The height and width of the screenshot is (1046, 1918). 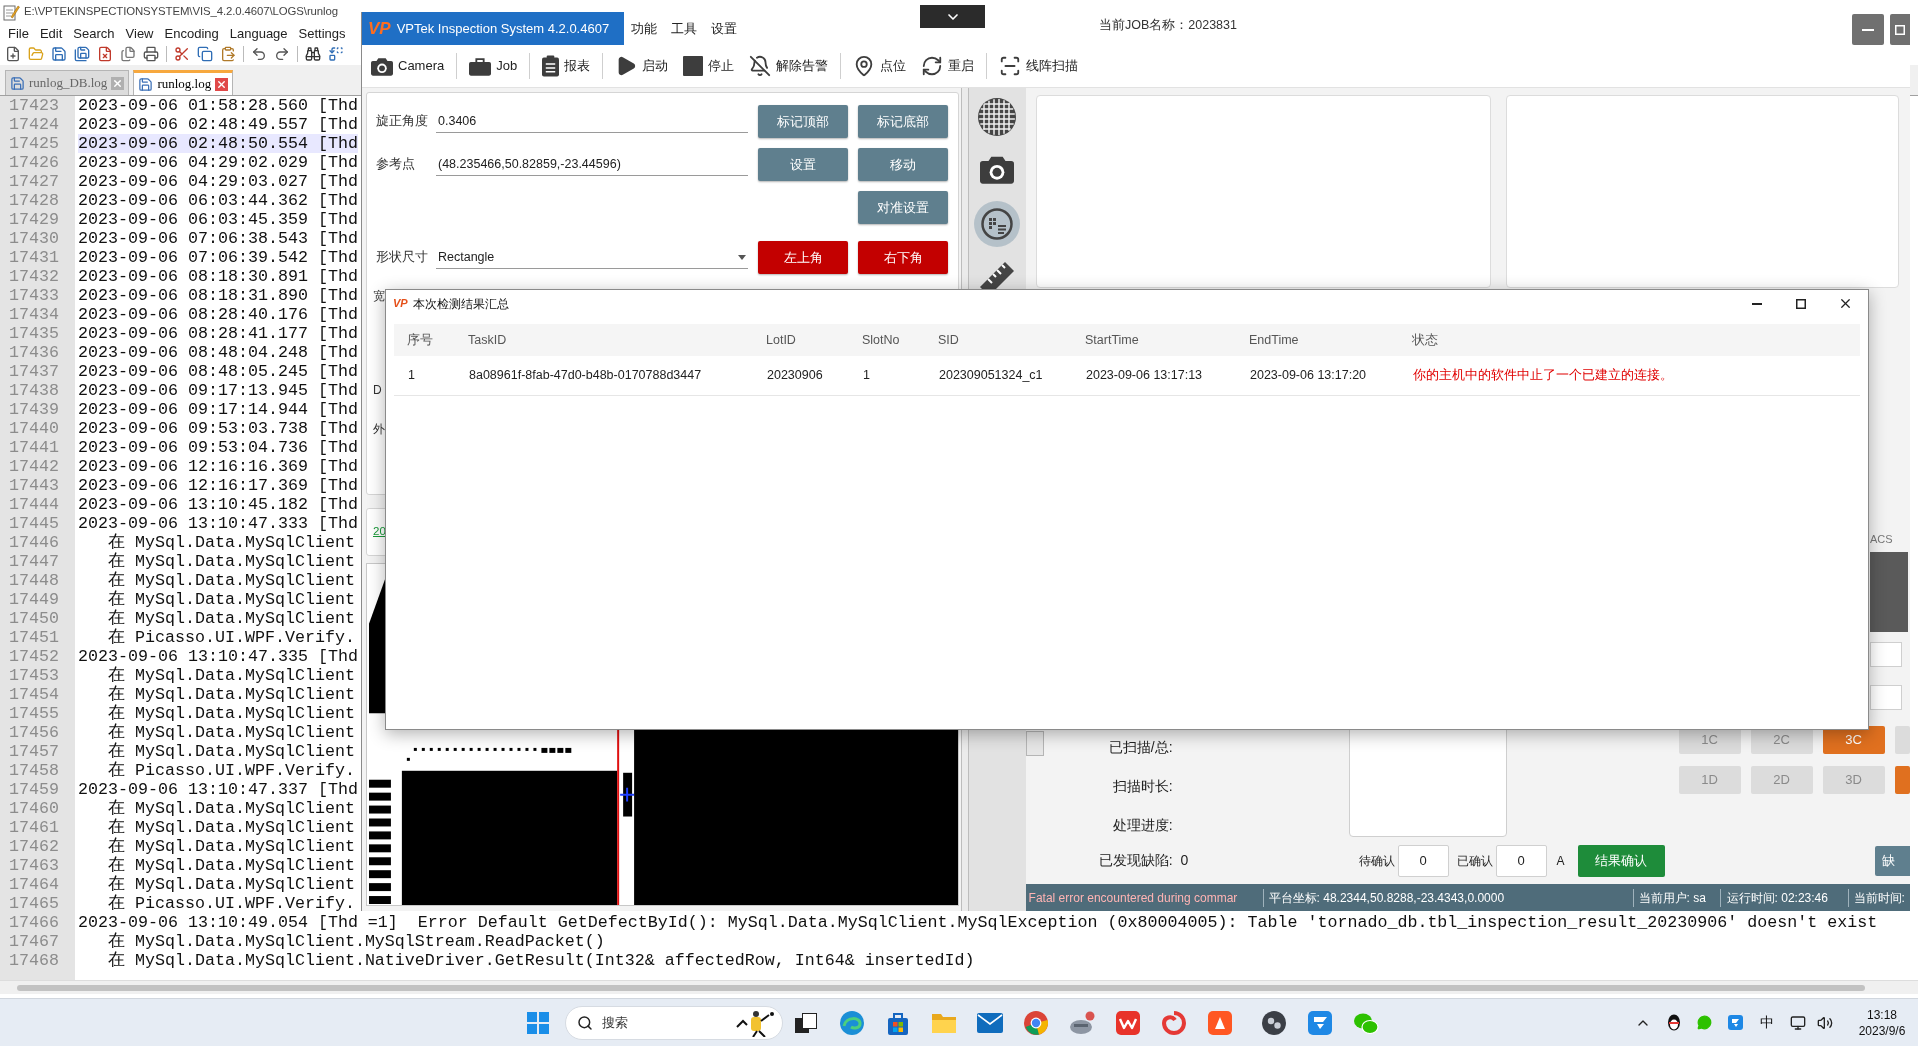 What do you see at coordinates (139, 33) in the screenshot?
I see `menu-item: View` at bounding box center [139, 33].